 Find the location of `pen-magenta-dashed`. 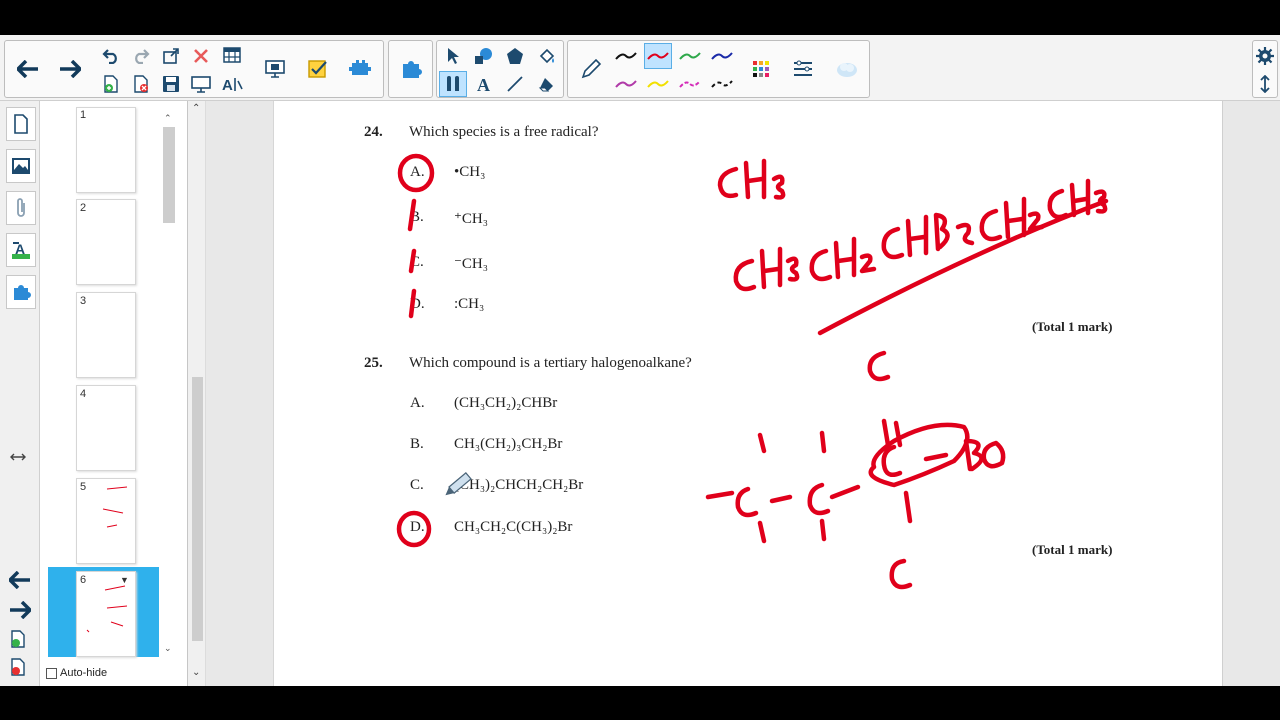

pen-magenta-dashed is located at coordinates (690, 84).